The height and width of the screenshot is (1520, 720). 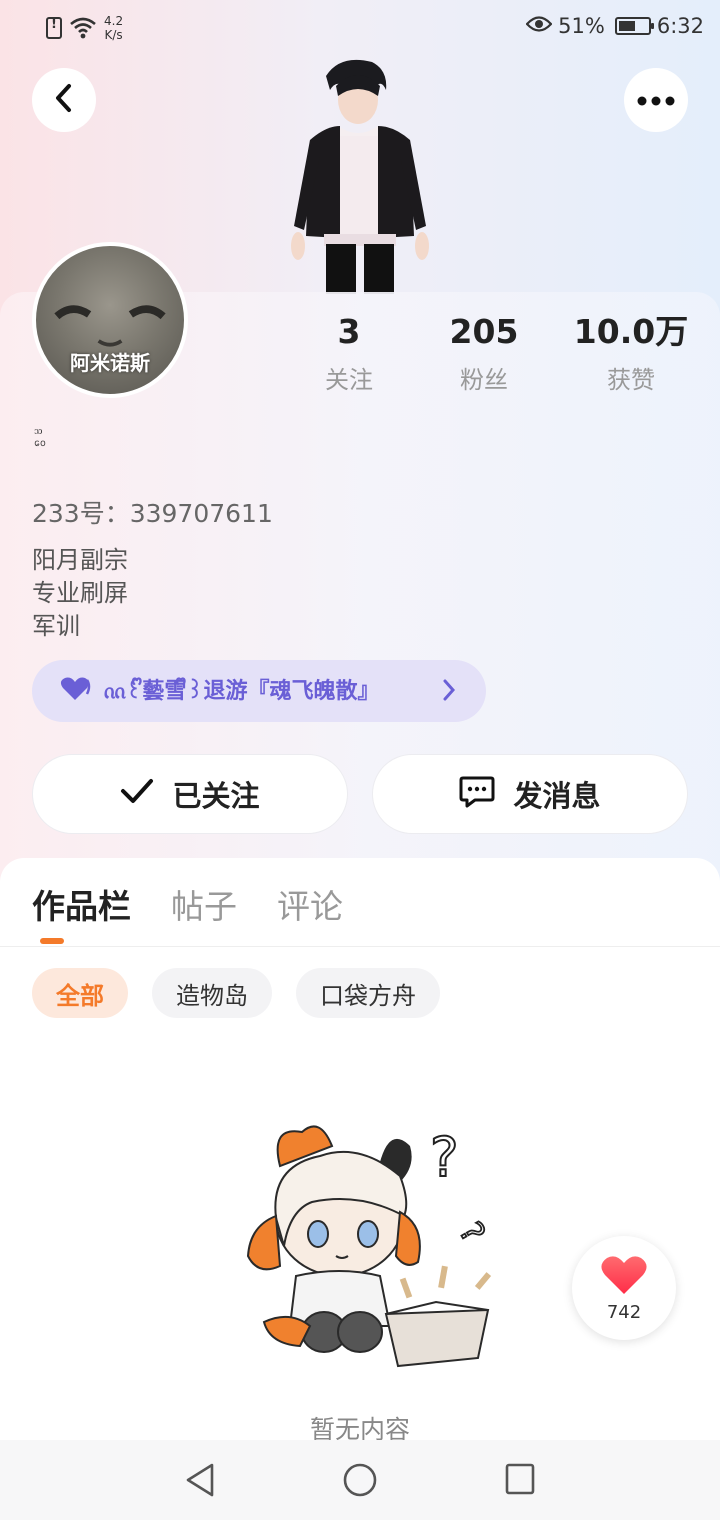 What do you see at coordinates (368, 993) in the screenshot?
I see `filter-pocket-ark: 口袋方舟` at bounding box center [368, 993].